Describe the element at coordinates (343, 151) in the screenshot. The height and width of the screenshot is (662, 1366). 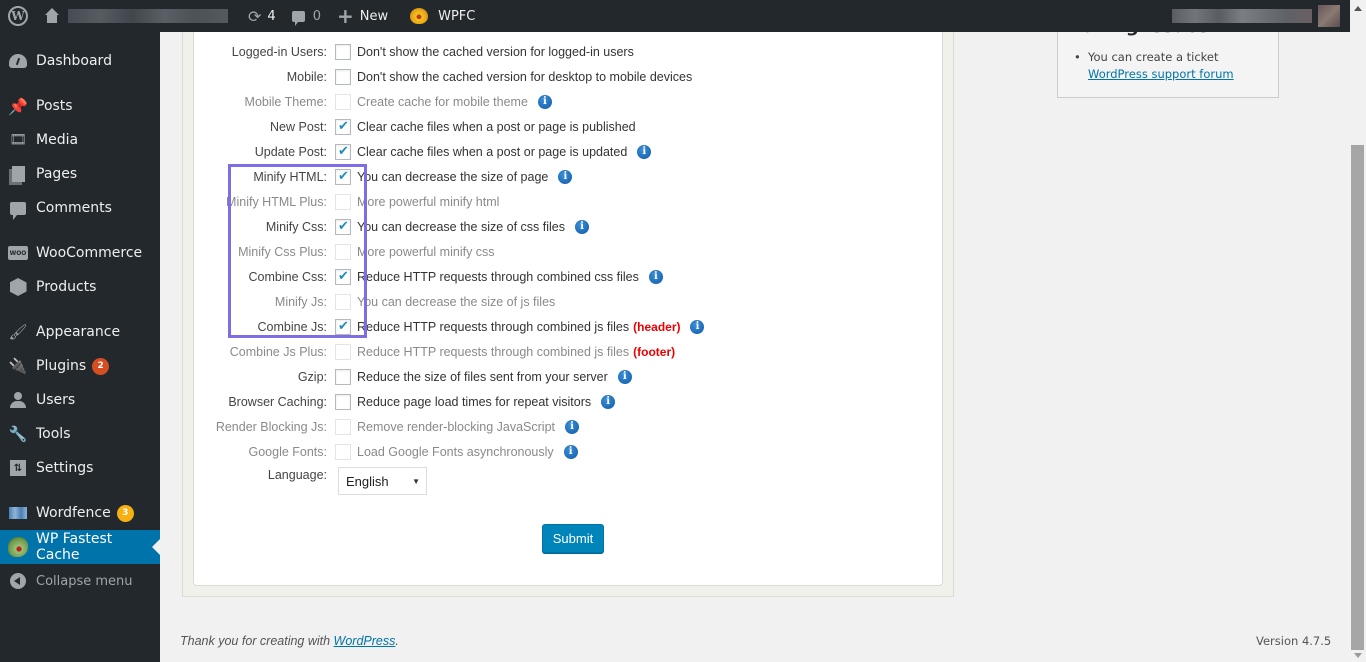
I see `update-post-checkbox` at that location.